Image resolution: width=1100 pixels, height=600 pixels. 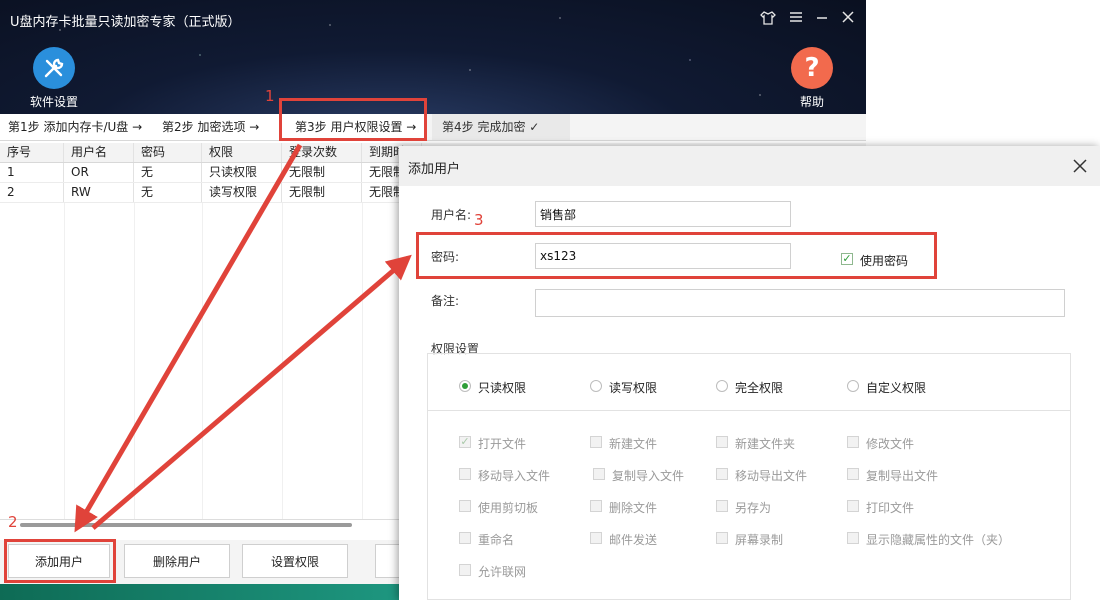 I want to click on radio-full, so click(x=722, y=386).